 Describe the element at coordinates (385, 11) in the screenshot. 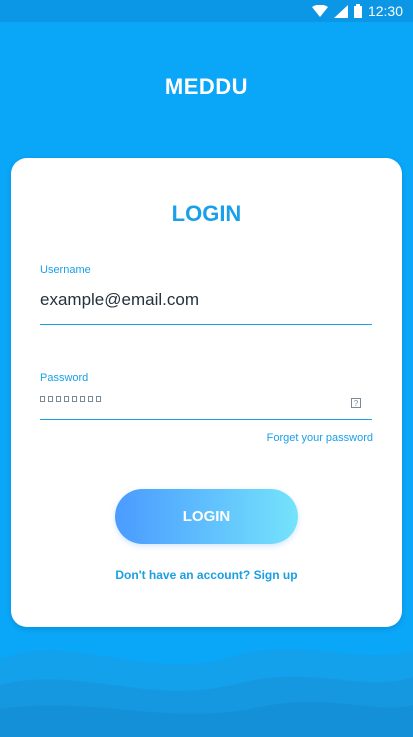

I see `status-time: 12:30` at that location.